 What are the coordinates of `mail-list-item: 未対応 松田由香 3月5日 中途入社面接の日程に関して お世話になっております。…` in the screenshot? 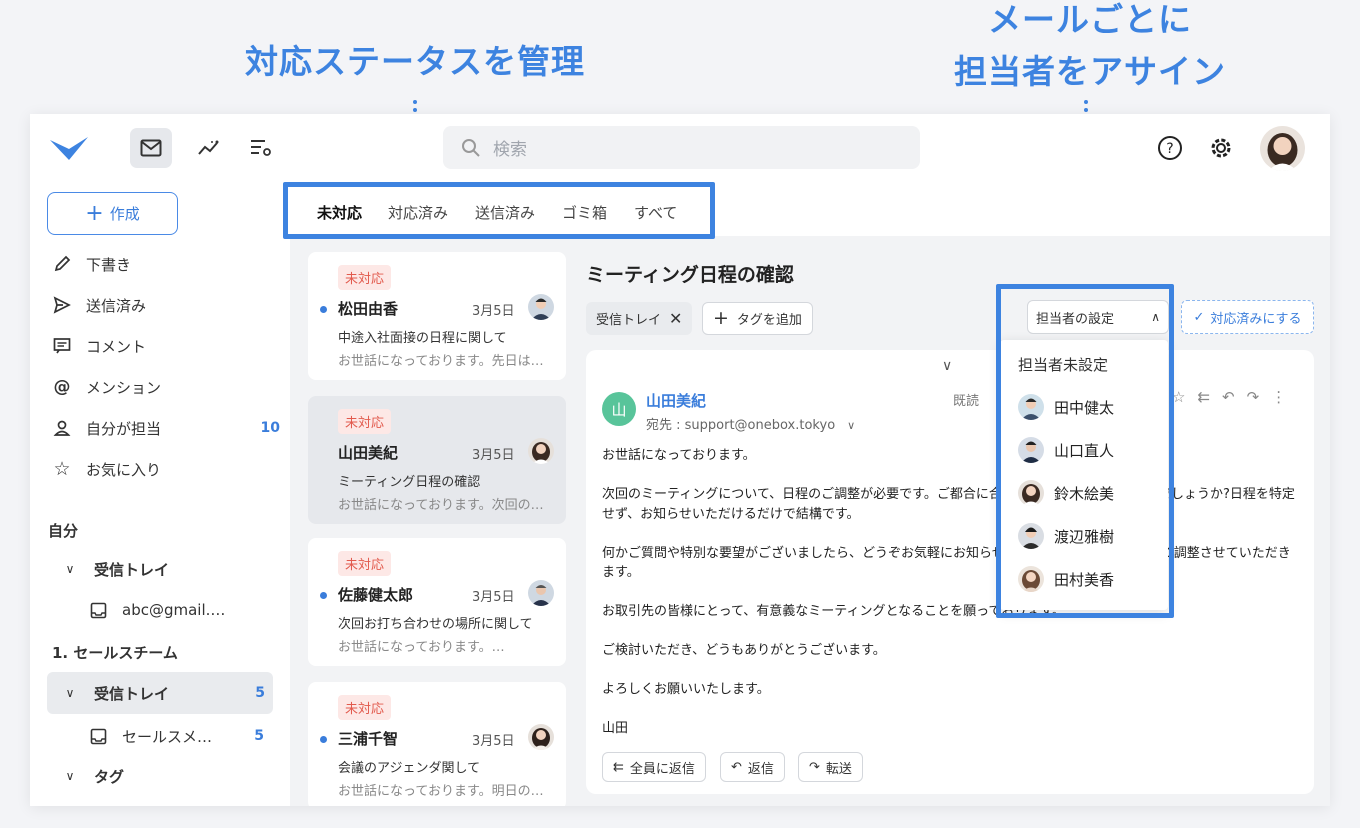 It's located at (437, 316).